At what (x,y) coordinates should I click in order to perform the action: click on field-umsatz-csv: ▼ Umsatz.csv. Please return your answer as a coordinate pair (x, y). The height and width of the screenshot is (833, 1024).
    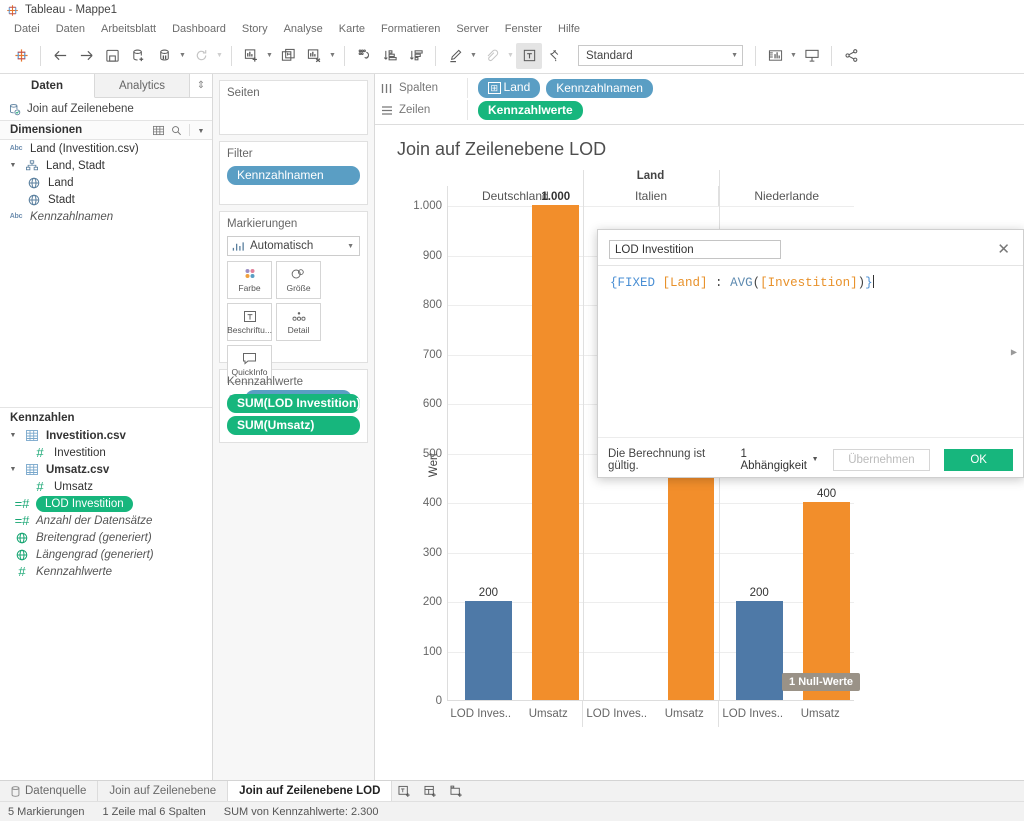
    Looking at the image, I should click on (106, 469).